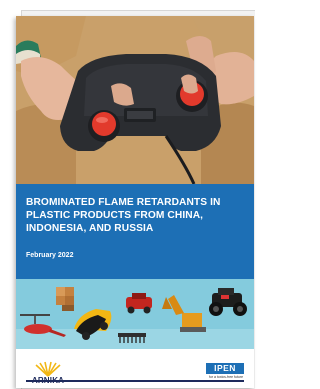  I want to click on footer-divider, so click(135, 381).